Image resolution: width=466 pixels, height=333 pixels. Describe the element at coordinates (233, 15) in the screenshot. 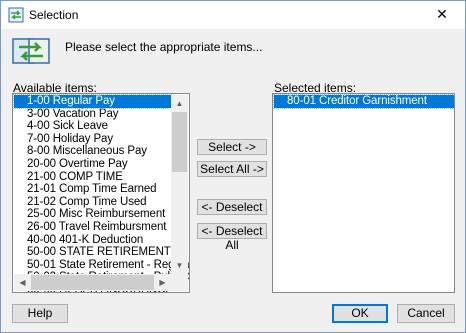

I see `title-bar: Selection ✕` at that location.